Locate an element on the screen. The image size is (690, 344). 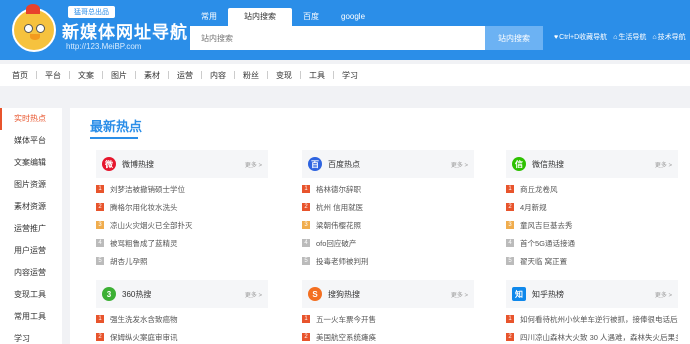
card-title: 搜狗热搜 is located at coordinates (344, 294).